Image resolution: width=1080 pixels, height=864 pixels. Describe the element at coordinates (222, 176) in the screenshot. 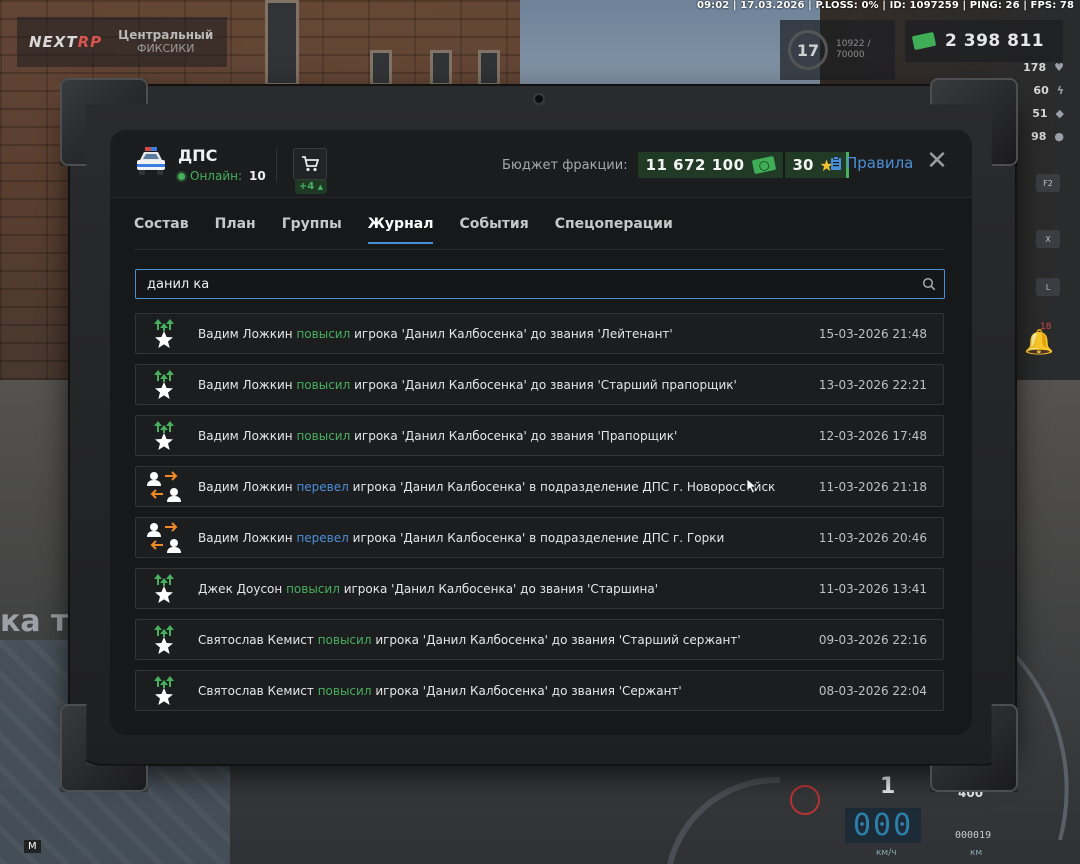

I see `online-status: Онлайн: 10` at that location.